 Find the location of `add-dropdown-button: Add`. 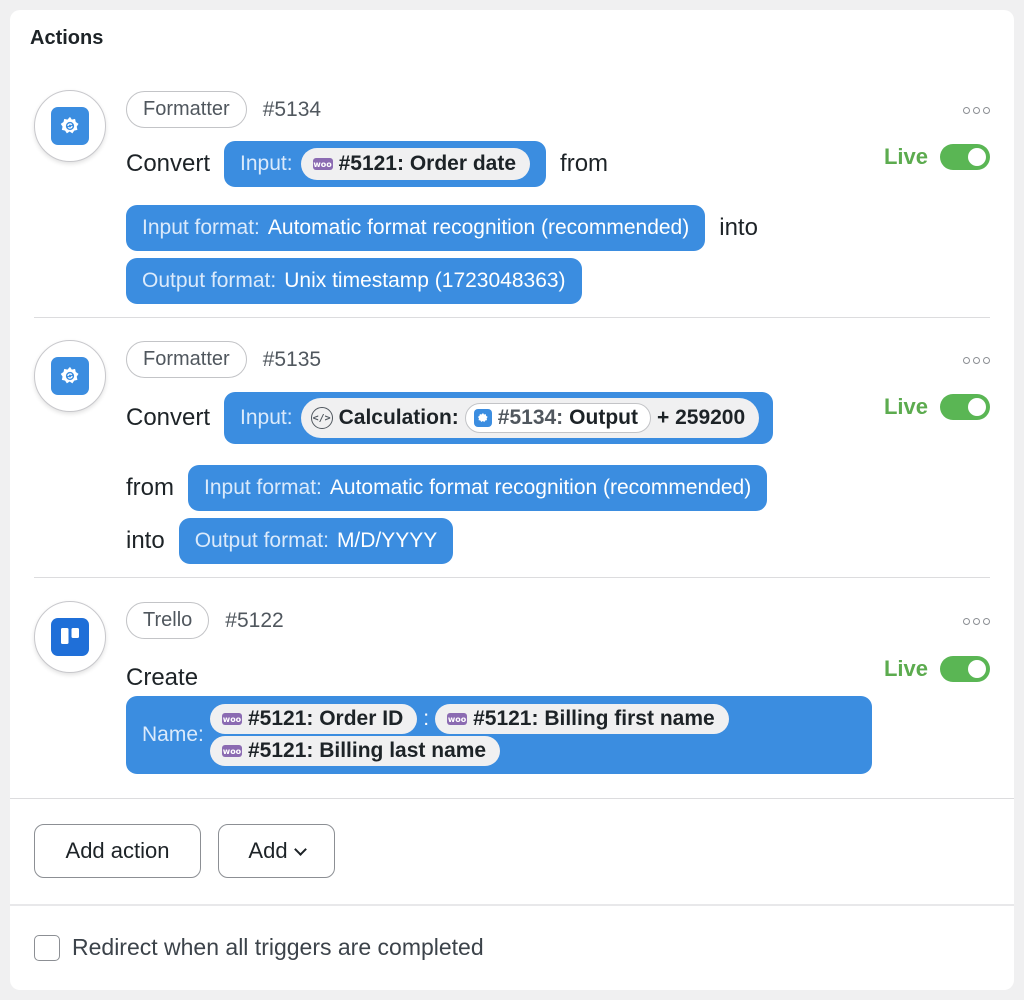

add-dropdown-button: Add is located at coordinates (276, 851).